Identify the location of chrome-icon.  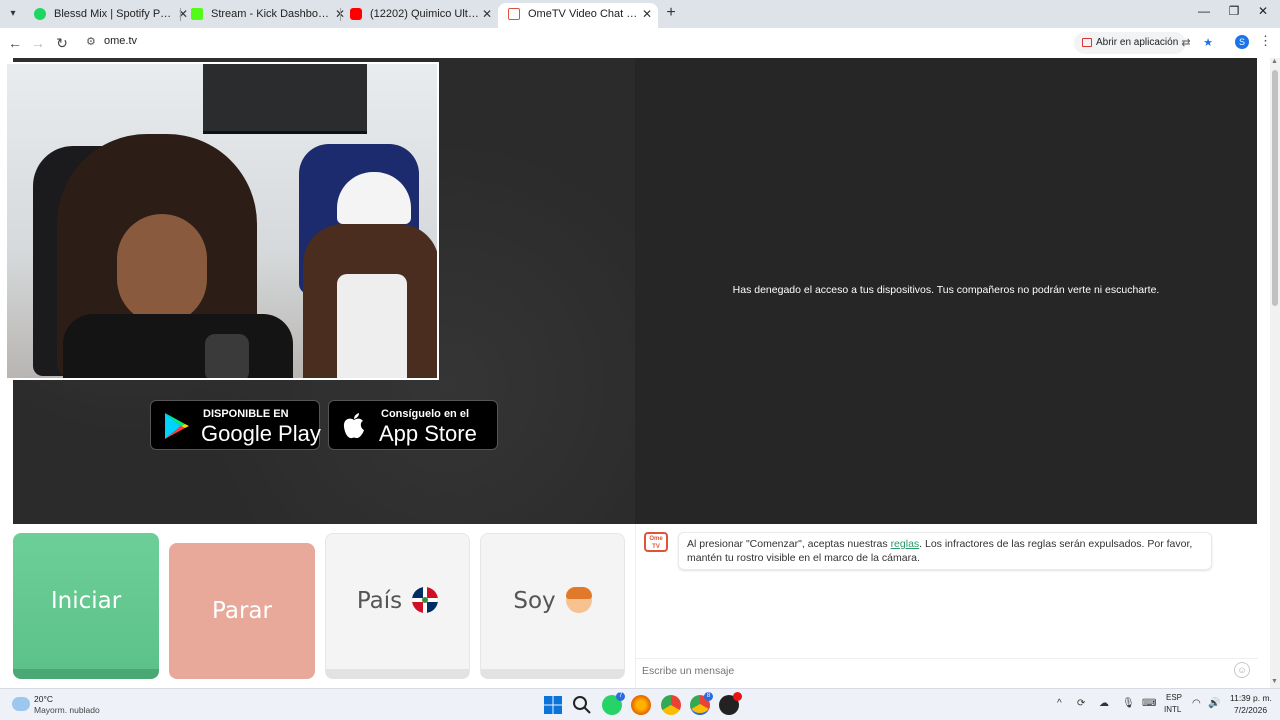
(671, 705).